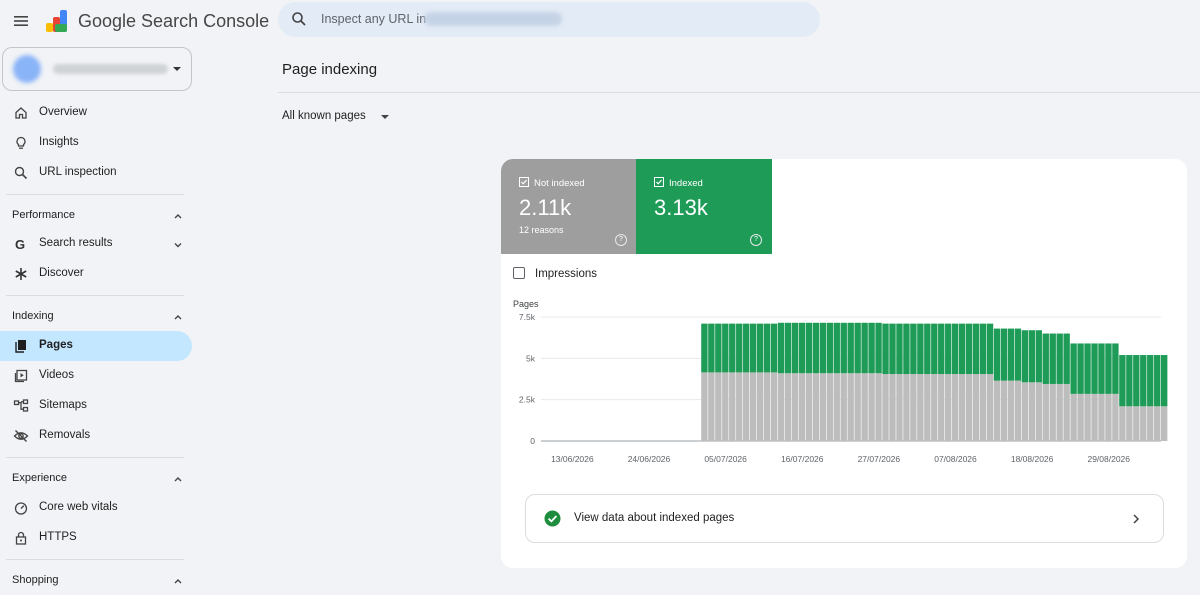 The image size is (1200, 595). I want to click on sitemap-icon, so click(21, 406).